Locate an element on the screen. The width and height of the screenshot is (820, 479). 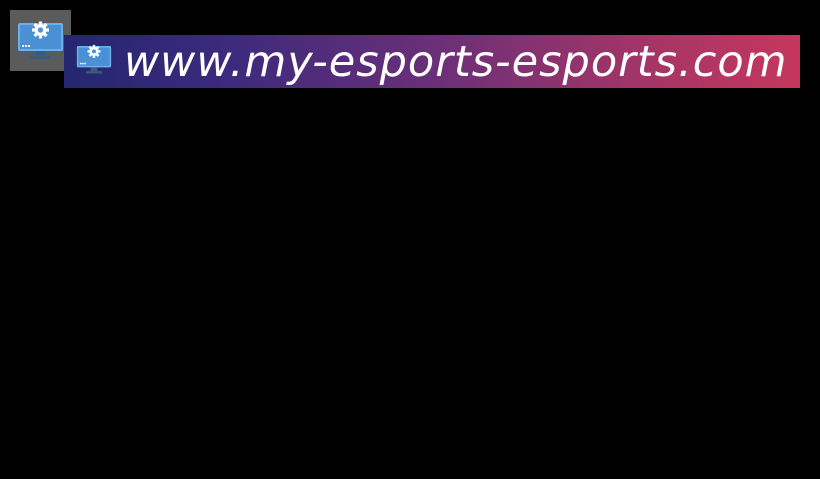
desktop-shortcut is located at coordinates (40, 40).